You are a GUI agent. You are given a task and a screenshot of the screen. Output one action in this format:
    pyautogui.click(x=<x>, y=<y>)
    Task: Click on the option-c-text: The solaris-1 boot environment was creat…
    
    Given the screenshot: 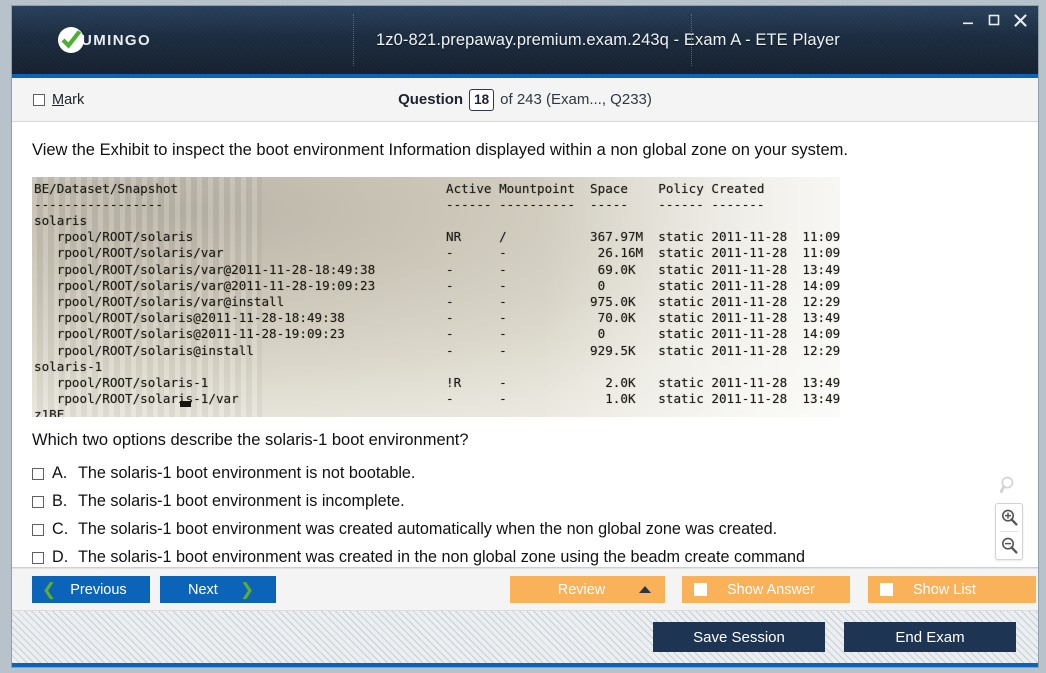 What is the action you would take?
    pyautogui.click(x=428, y=528)
    